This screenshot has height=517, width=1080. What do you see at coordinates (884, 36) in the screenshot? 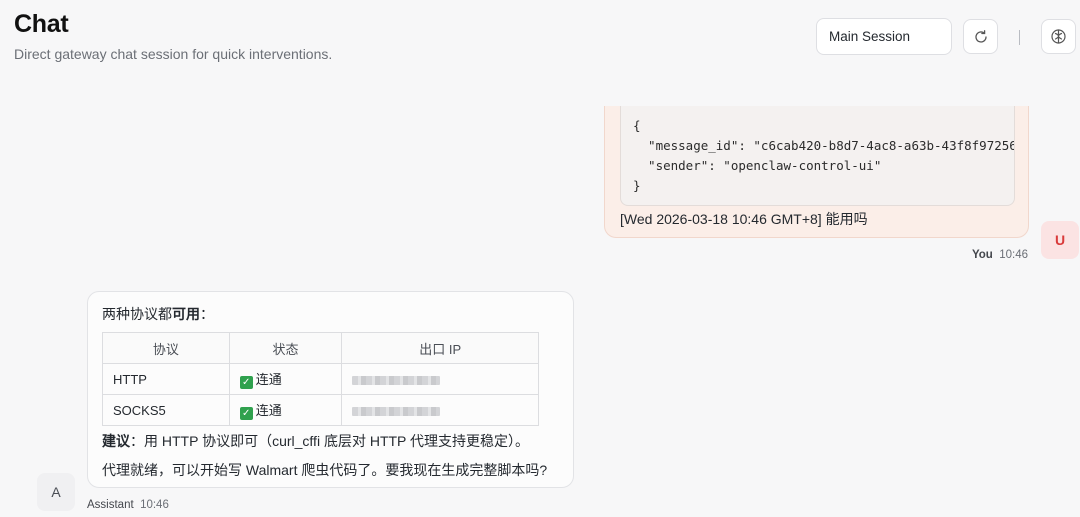
I see `session-select: Main Session` at bounding box center [884, 36].